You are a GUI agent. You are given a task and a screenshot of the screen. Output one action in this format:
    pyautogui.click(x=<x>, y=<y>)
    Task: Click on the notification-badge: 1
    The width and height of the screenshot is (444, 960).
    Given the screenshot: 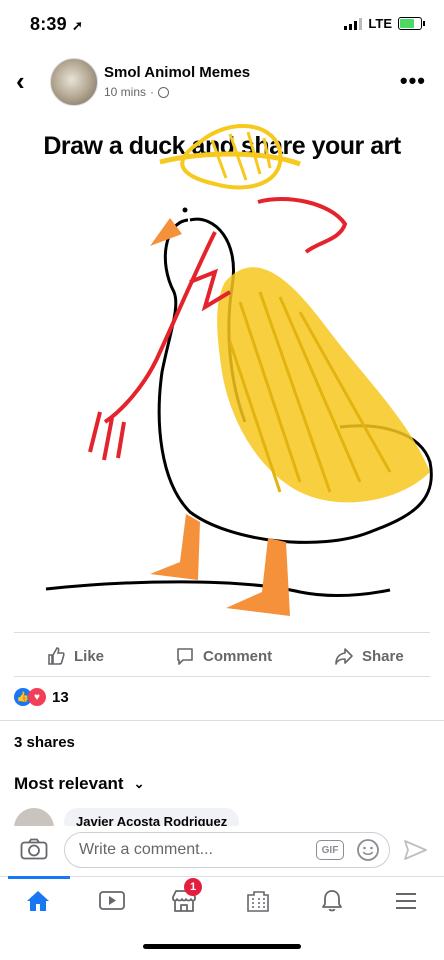 What is the action you would take?
    pyautogui.click(x=193, y=887)
    